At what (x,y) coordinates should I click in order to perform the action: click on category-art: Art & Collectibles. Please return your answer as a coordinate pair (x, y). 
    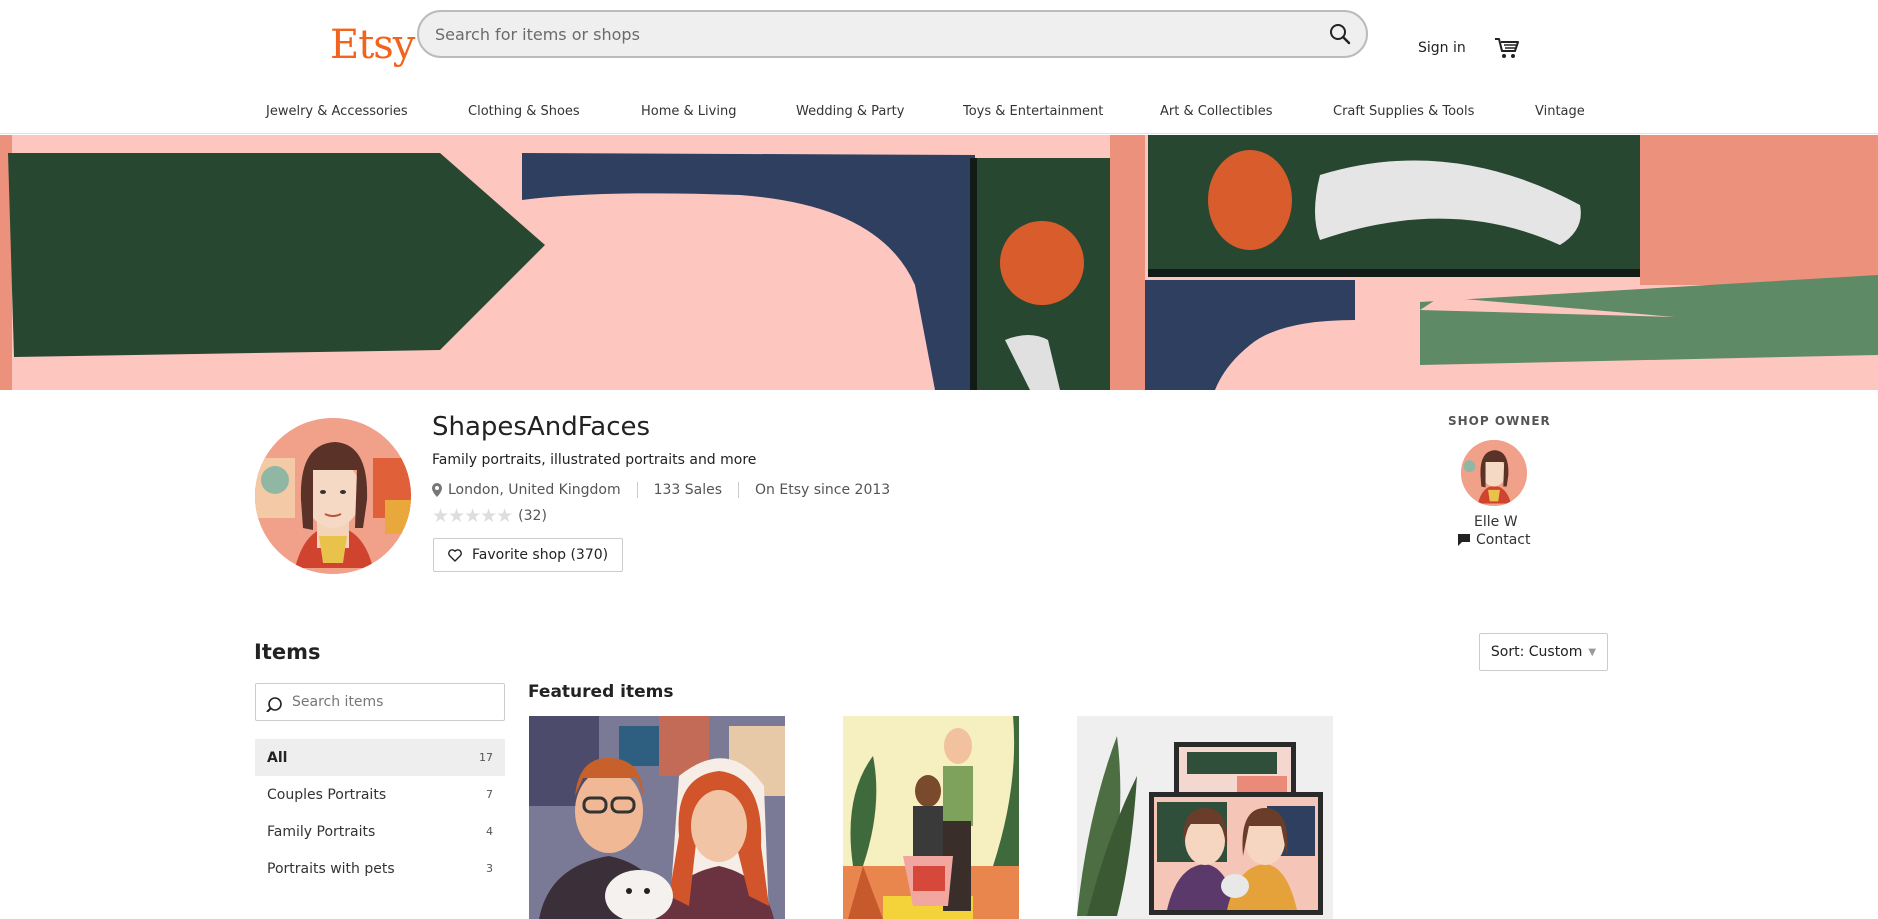
    Looking at the image, I should click on (1216, 111).